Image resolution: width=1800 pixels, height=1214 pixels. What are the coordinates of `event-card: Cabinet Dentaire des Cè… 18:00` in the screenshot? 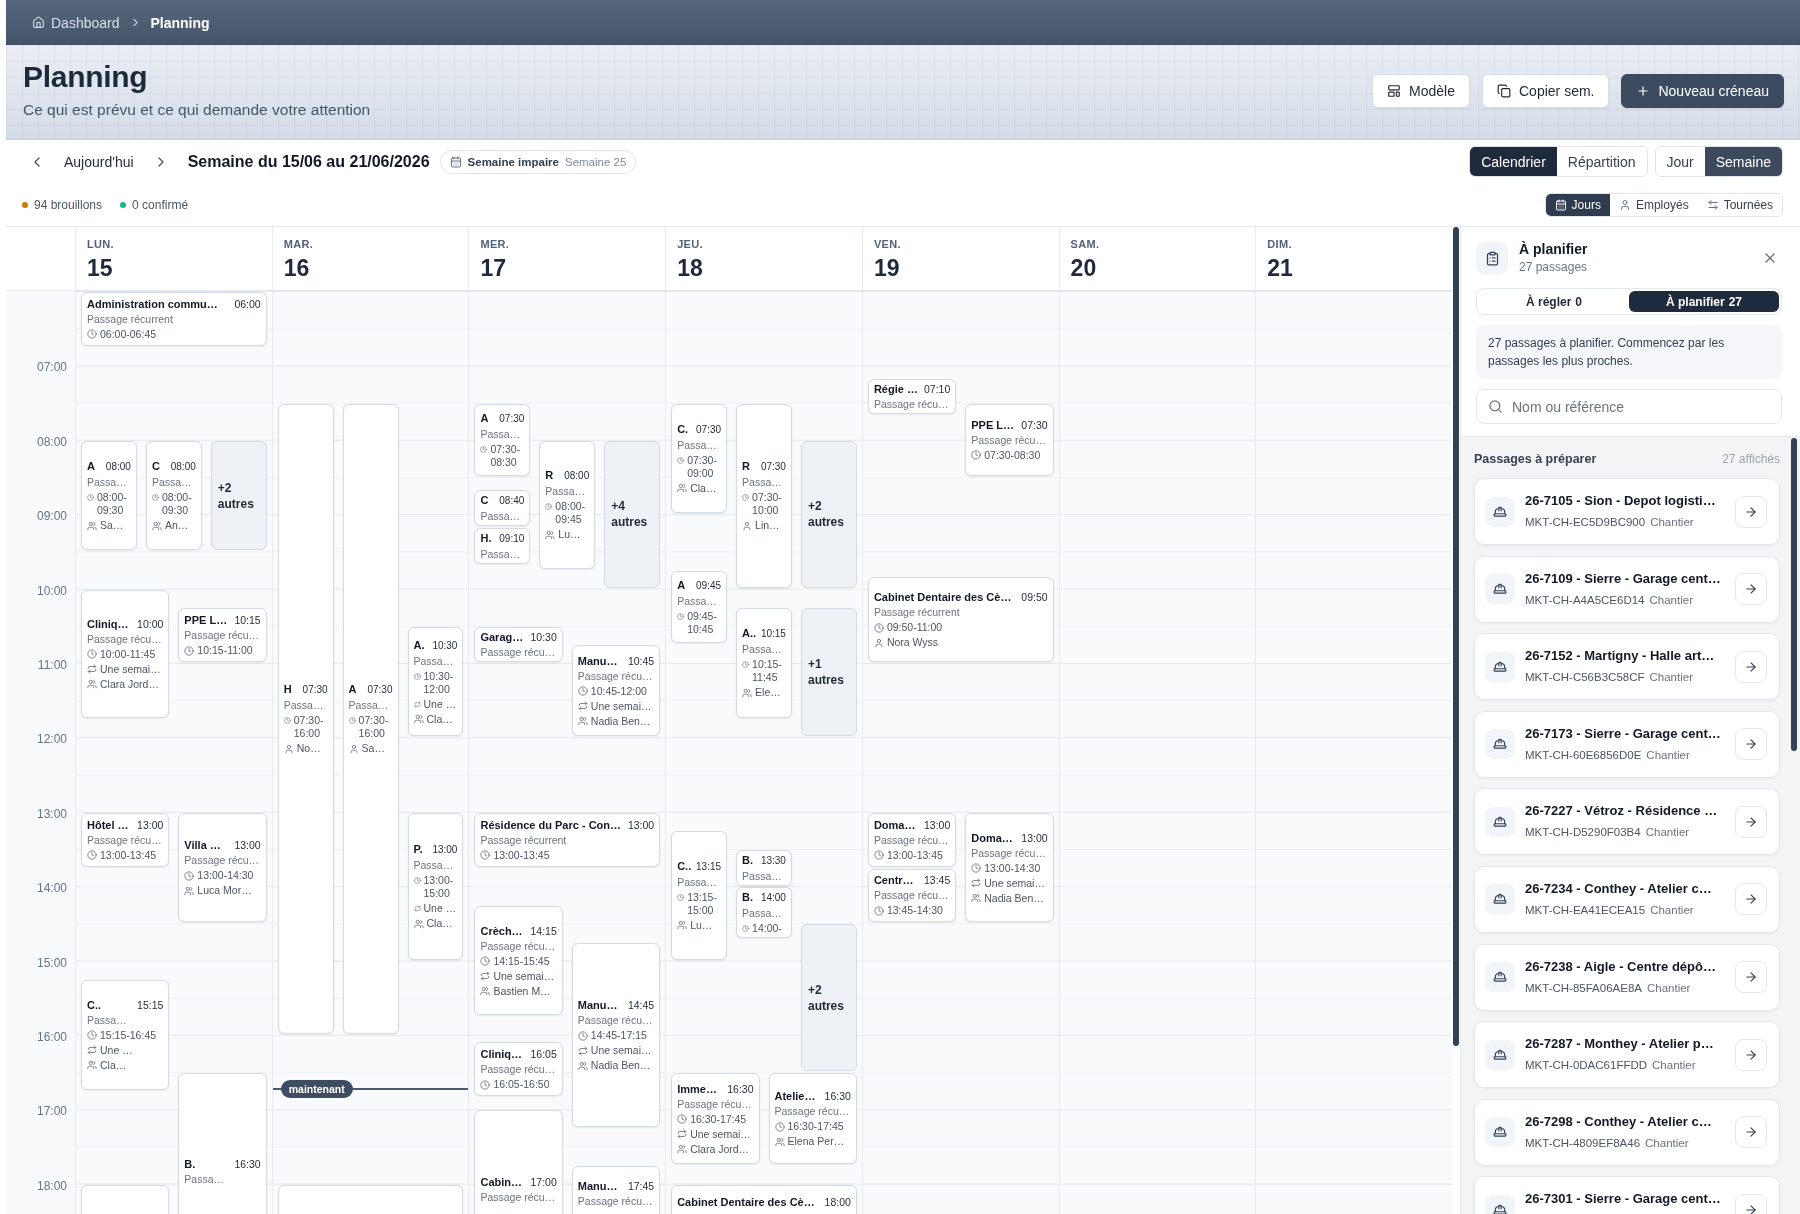 It's located at (764, 1199).